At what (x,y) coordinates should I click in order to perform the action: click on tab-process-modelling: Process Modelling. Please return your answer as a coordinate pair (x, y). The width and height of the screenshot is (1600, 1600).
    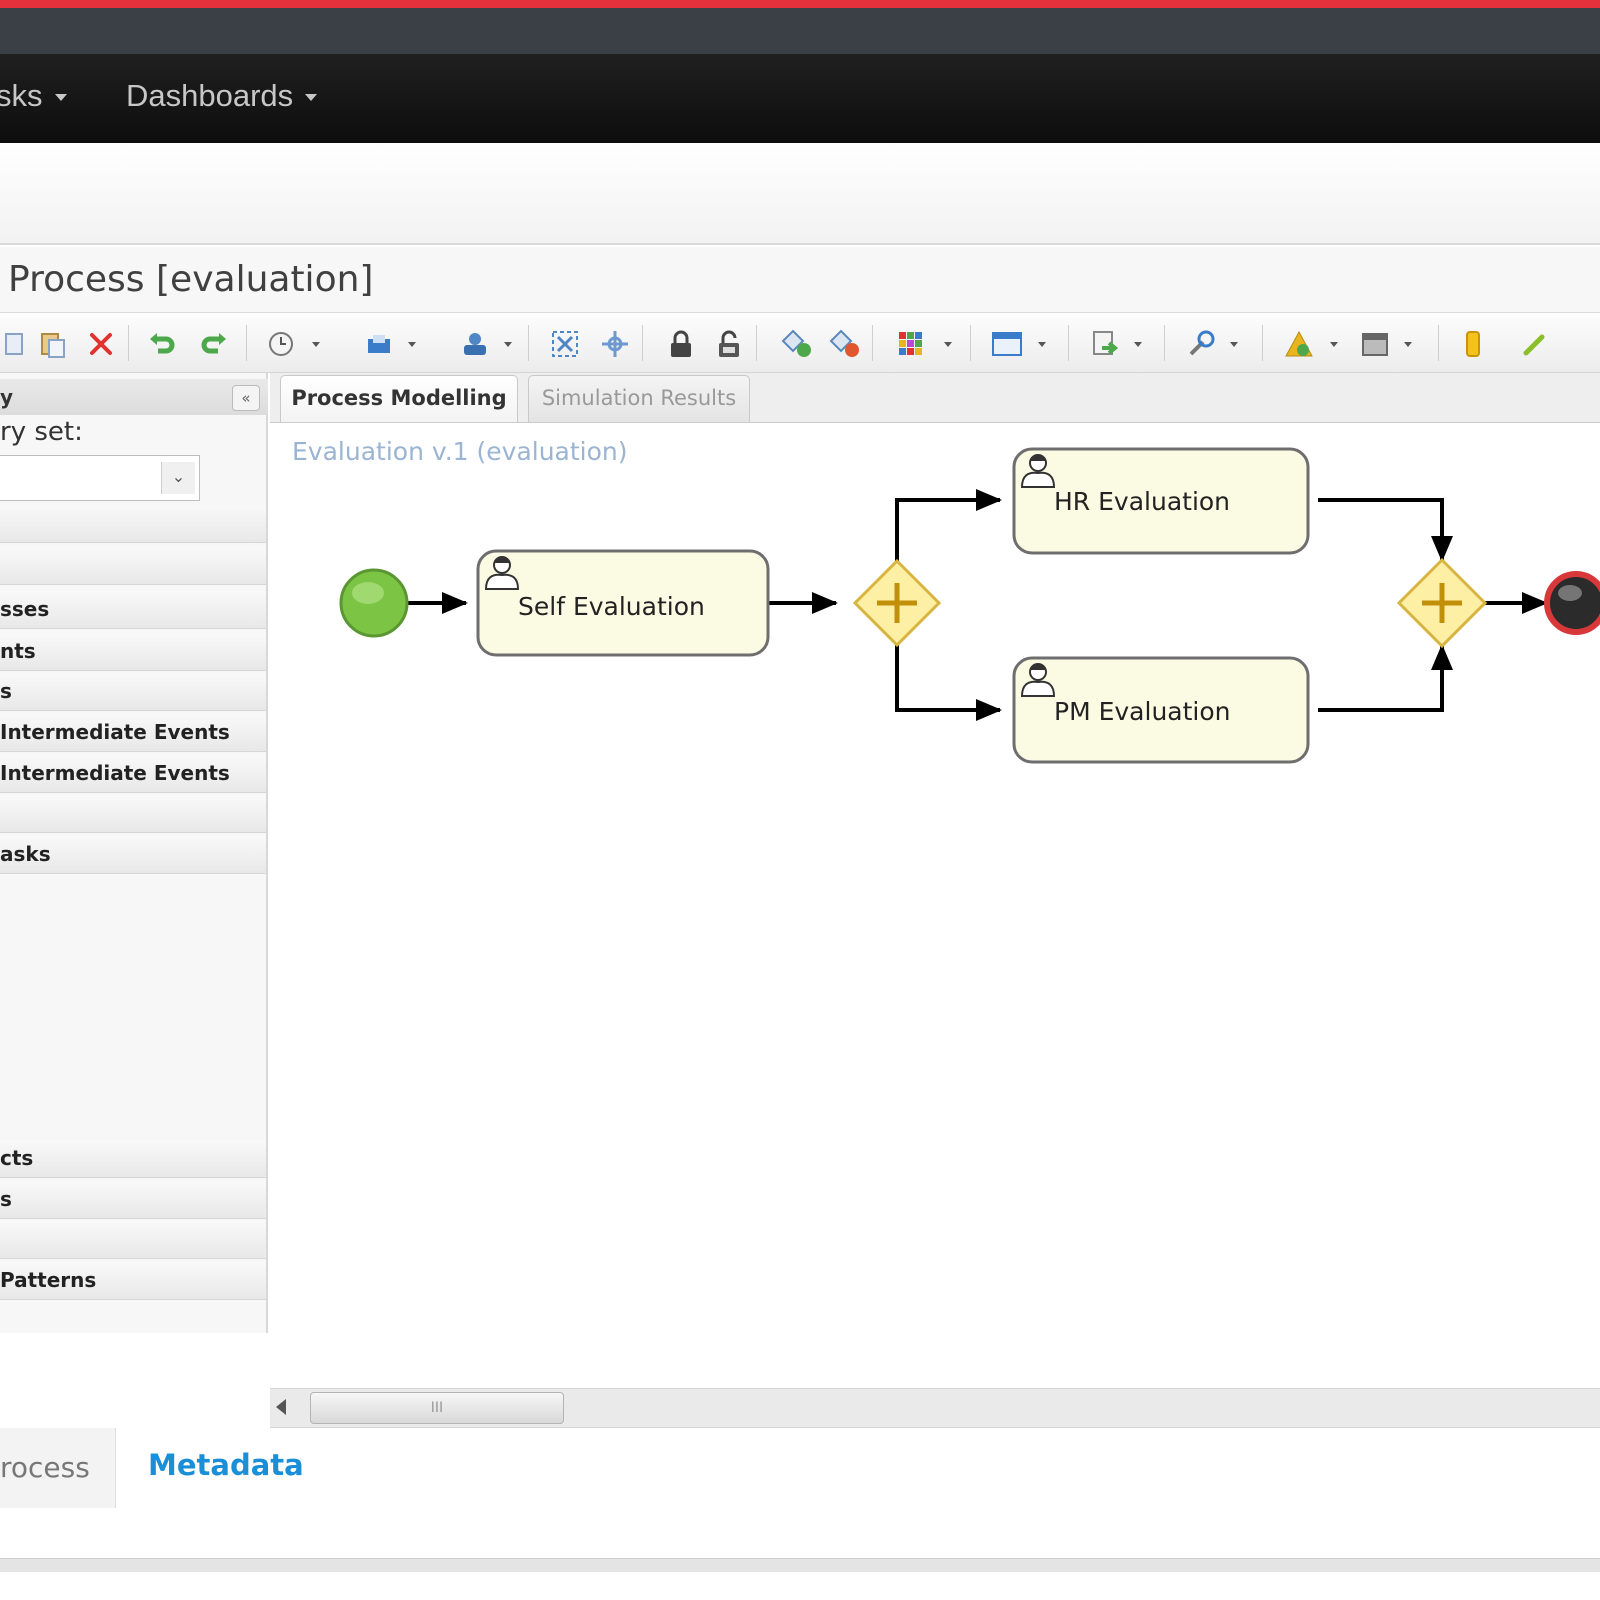
    Looking at the image, I should click on (399, 398).